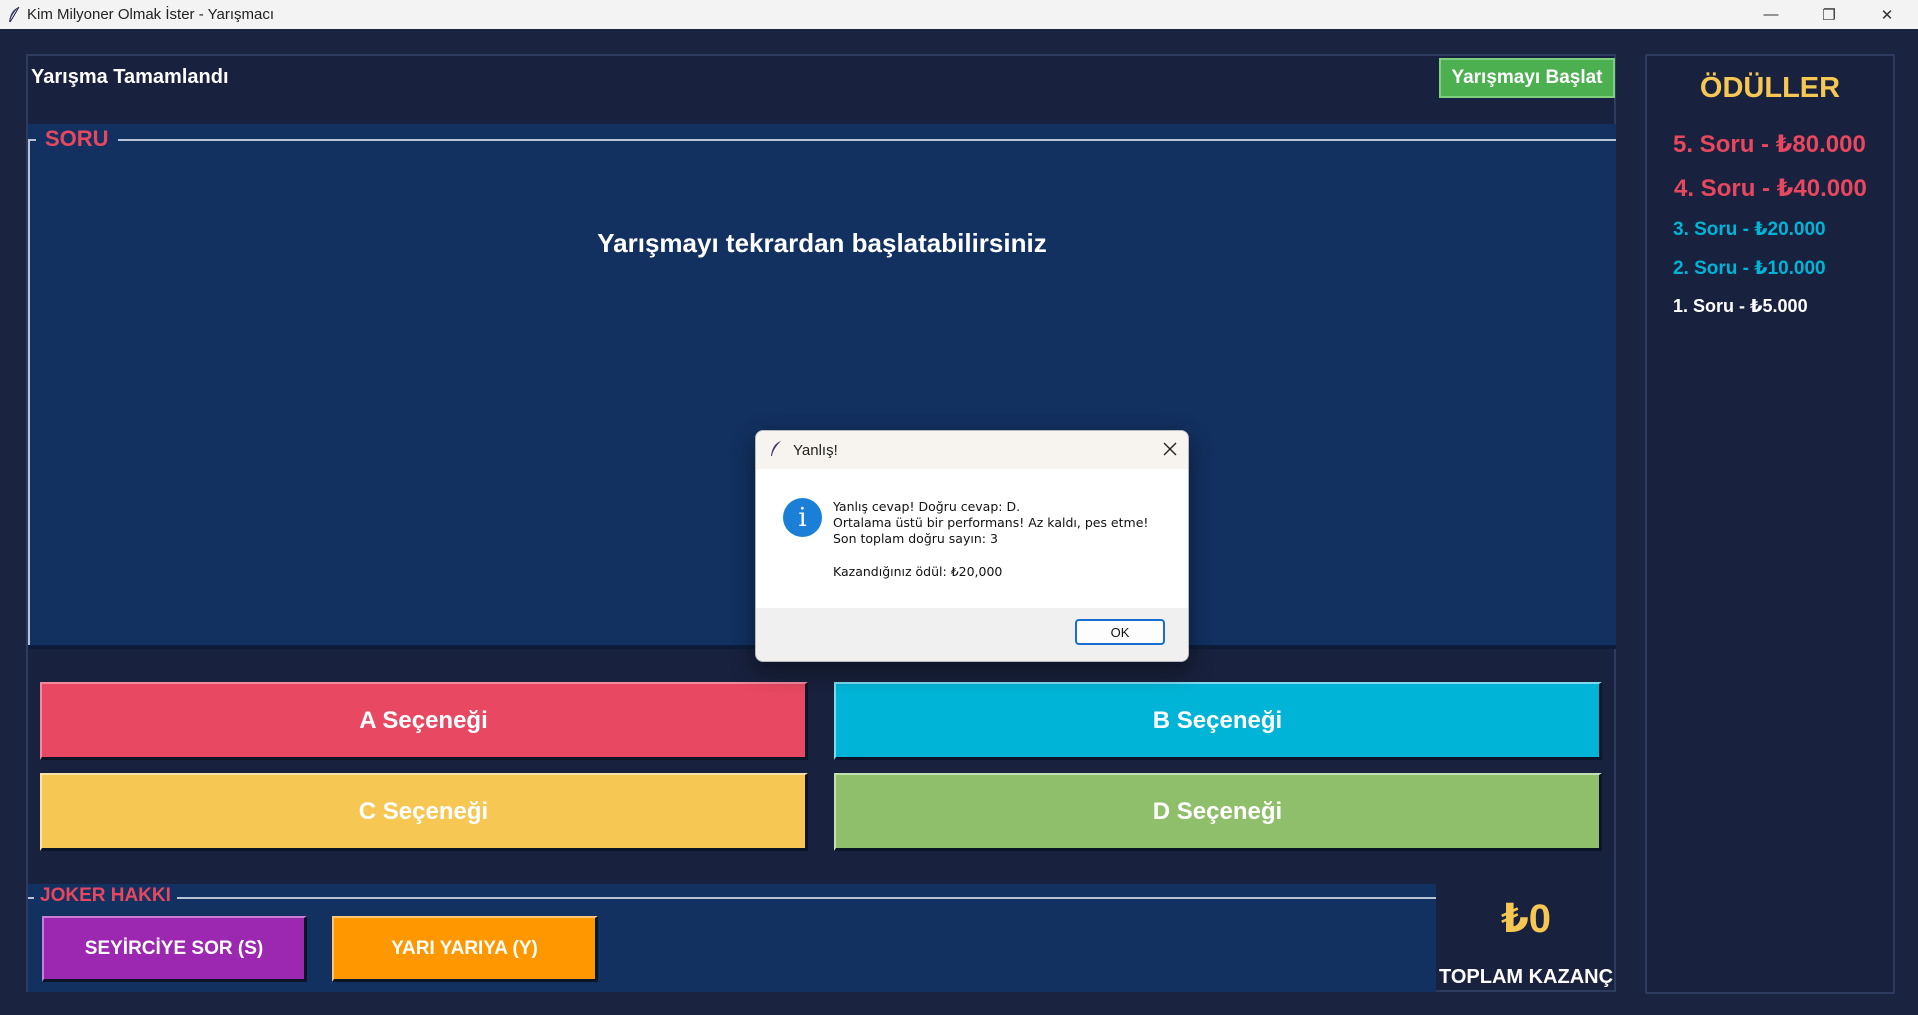 The height and width of the screenshot is (1015, 1918). Describe the element at coordinates (918, 571) in the screenshot. I see `dialog-prize-line: Kazandığınız ödül: ₺20,000` at that location.